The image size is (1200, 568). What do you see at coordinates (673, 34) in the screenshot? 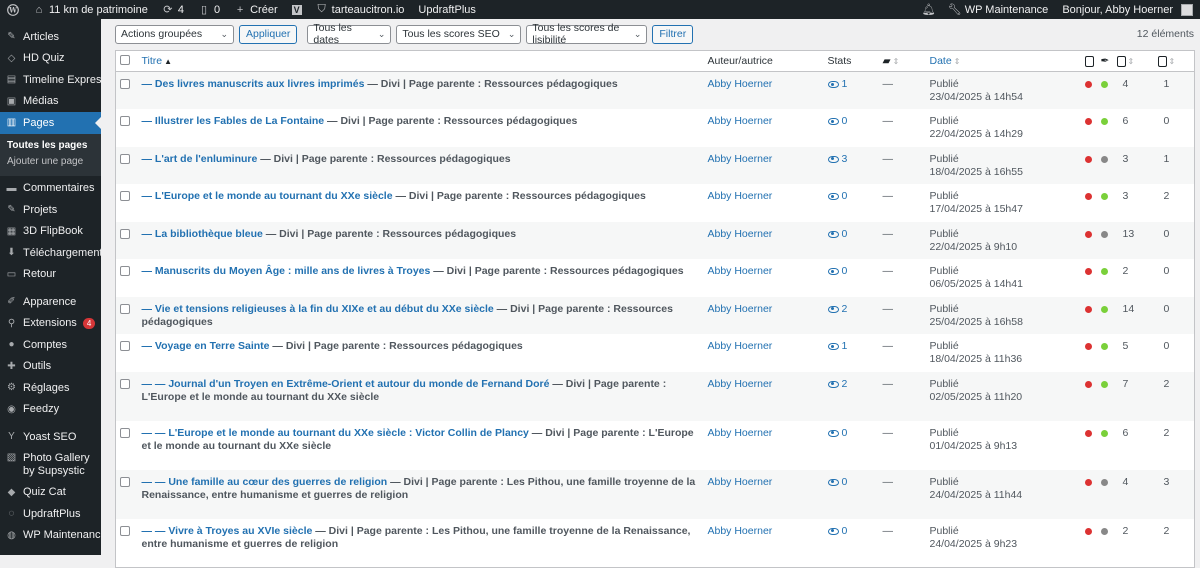
I see `filter-button: Filtrer` at bounding box center [673, 34].